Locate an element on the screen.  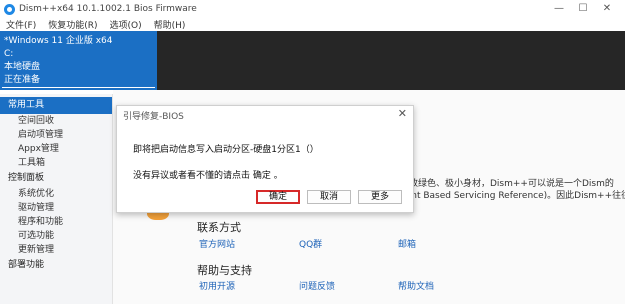
app-icon is located at coordinates (9, 9).